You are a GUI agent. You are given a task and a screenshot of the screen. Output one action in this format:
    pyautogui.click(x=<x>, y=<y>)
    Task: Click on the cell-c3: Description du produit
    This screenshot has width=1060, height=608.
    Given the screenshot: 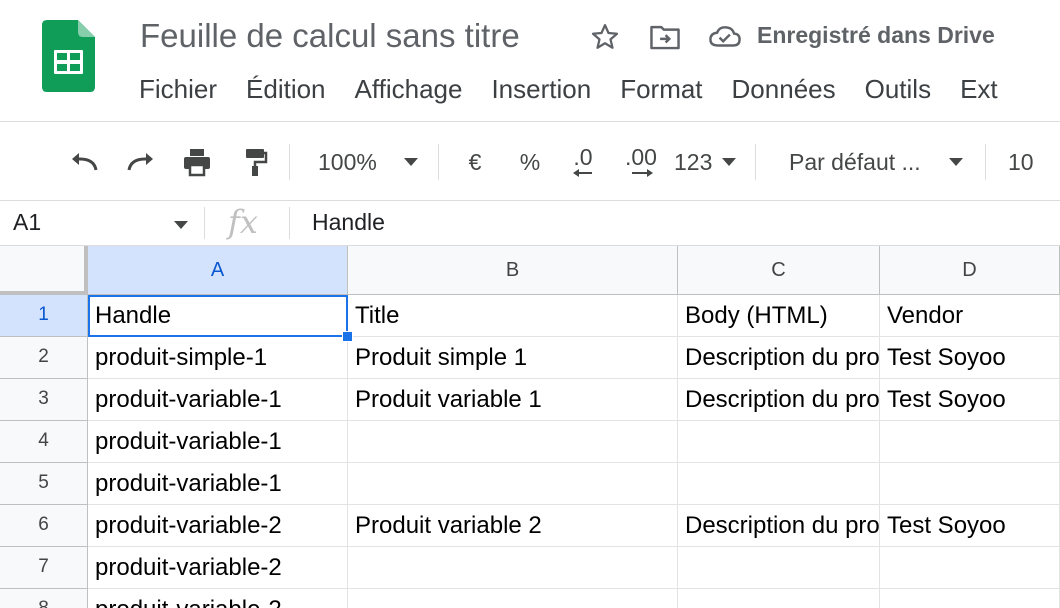 What is the action you would take?
    pyautogui.click(x=779, y=400)
    